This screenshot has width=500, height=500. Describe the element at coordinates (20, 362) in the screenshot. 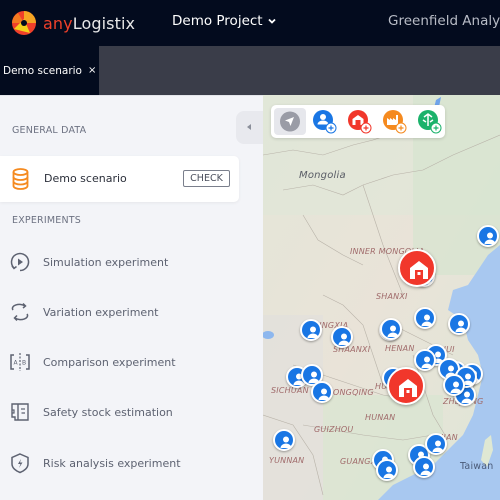

I see `comparison-icon: A B` at that location.